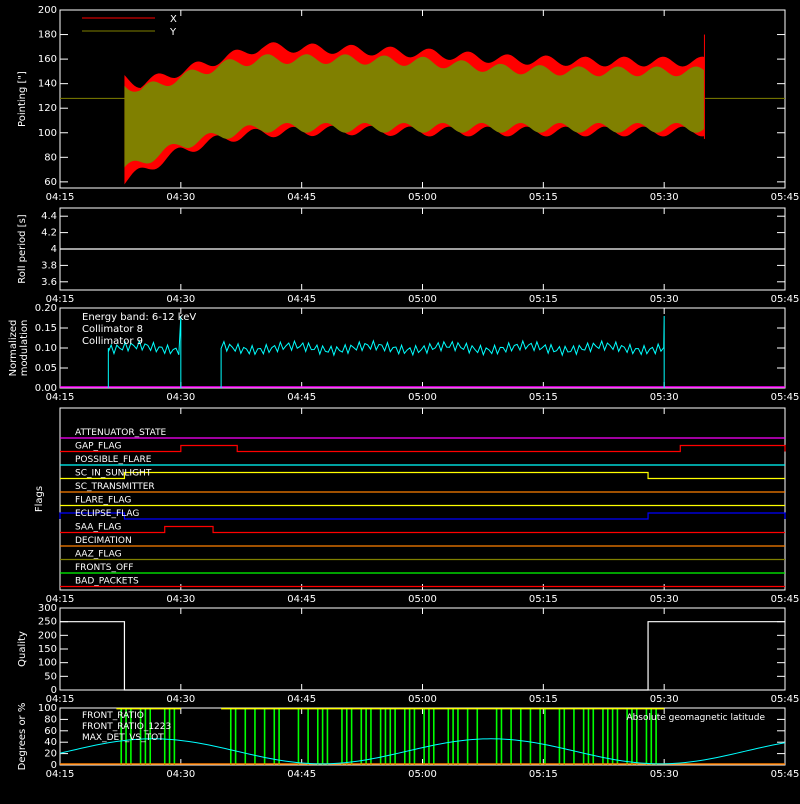 Image resolution: width=800 pixels, height=804 pixels. What do you see at coordinates (47, 35) in the screenshot?
I see `y-tick-label: 180` at bounding box center [47, 35].